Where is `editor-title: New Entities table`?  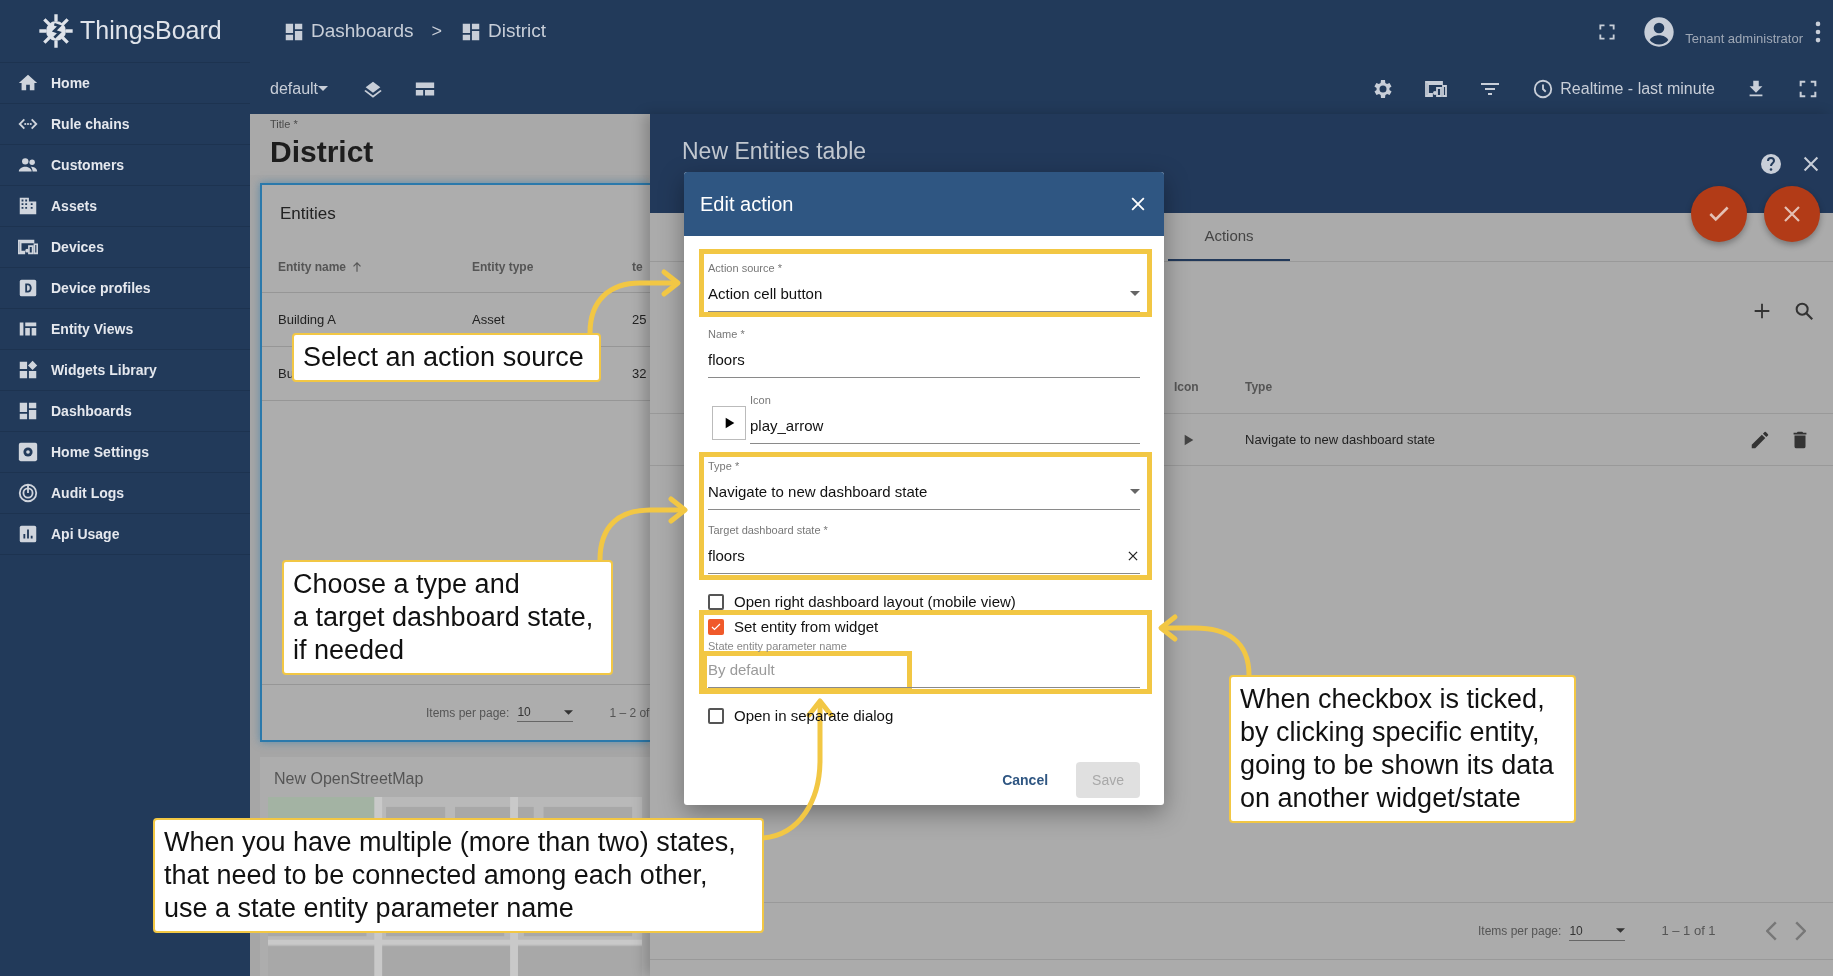
editor-title: New Entities table is located at coordinates (774, 151).